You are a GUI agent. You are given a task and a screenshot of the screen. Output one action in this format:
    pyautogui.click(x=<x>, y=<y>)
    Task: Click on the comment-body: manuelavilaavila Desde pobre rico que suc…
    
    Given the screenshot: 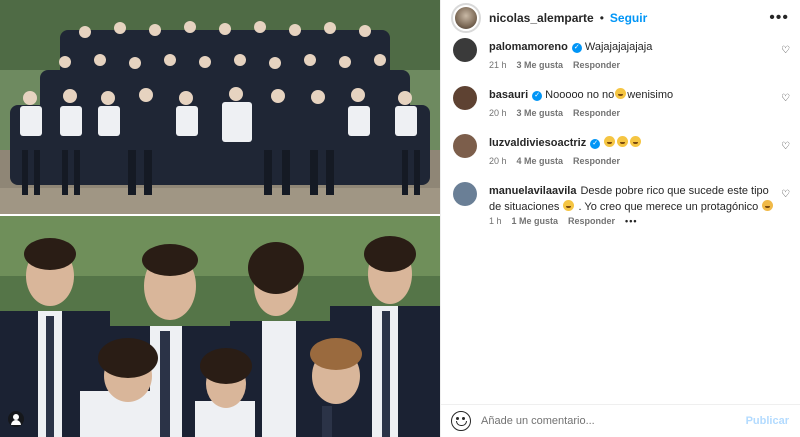 What is the action you would take?
    pyautogui.click(x=632, y=199)
    